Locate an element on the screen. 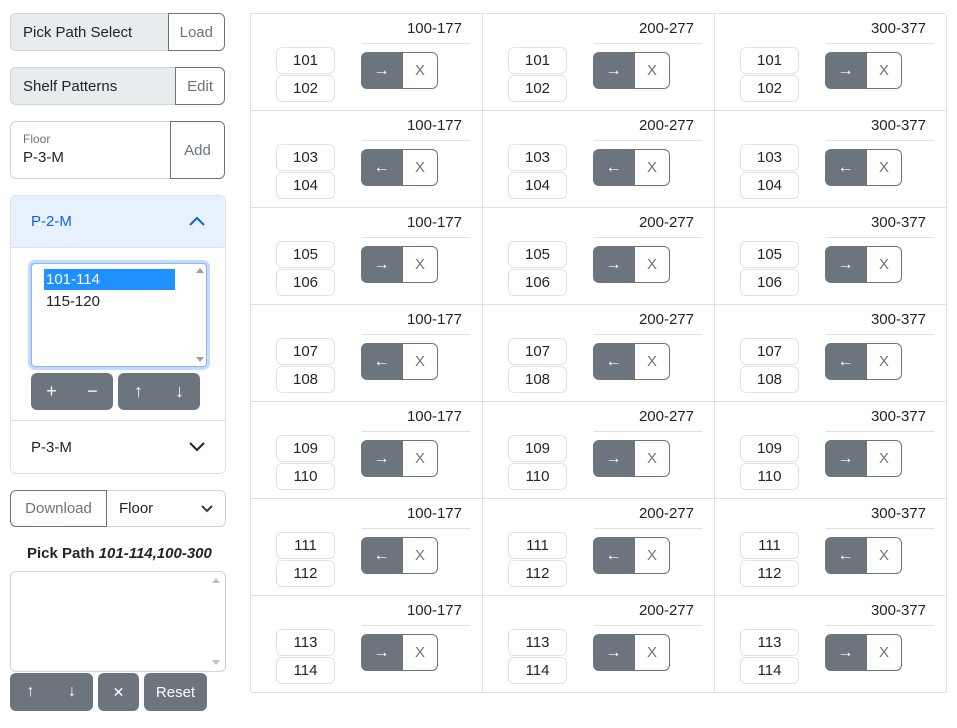 This screenshot has height=728, width=957. list-option-selected: 101-114 is located at coordinates (109, 279).